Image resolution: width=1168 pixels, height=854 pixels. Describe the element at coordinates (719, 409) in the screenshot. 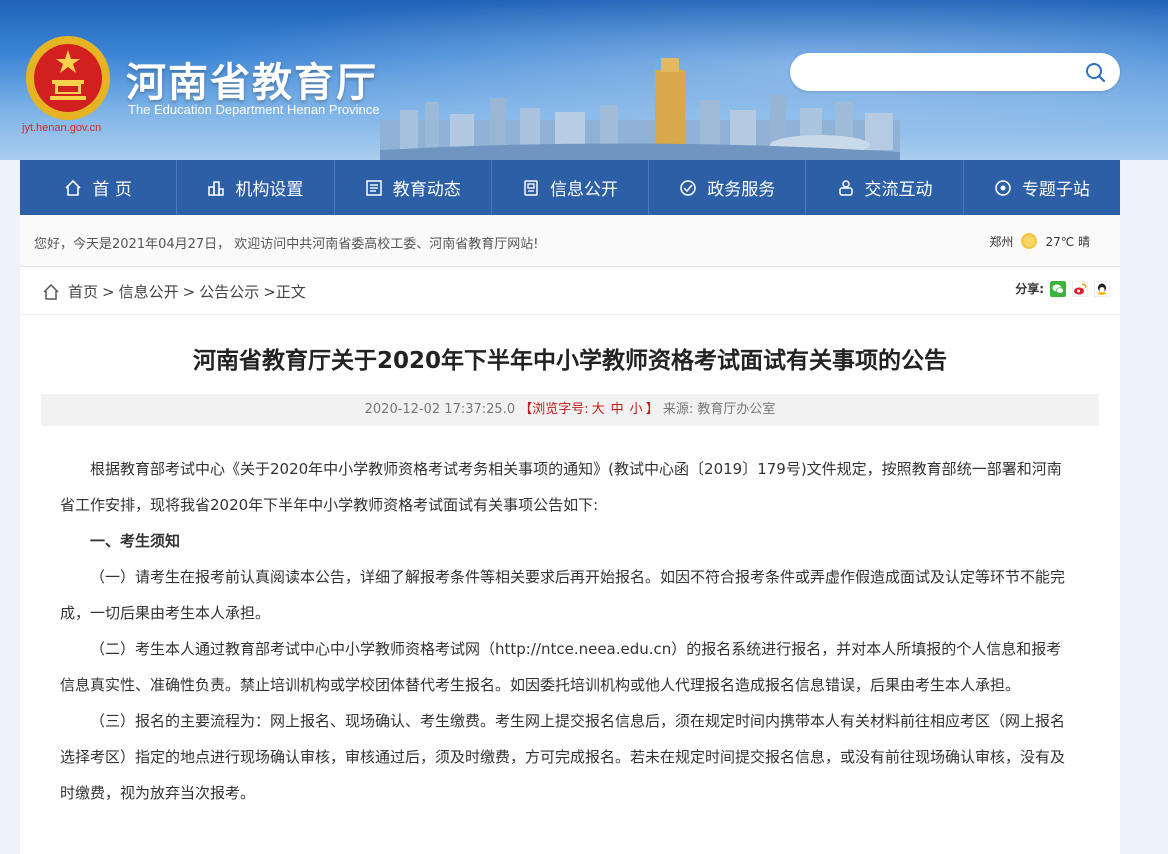

I see `article-source: 来源: 教育厅办公室` at that location.